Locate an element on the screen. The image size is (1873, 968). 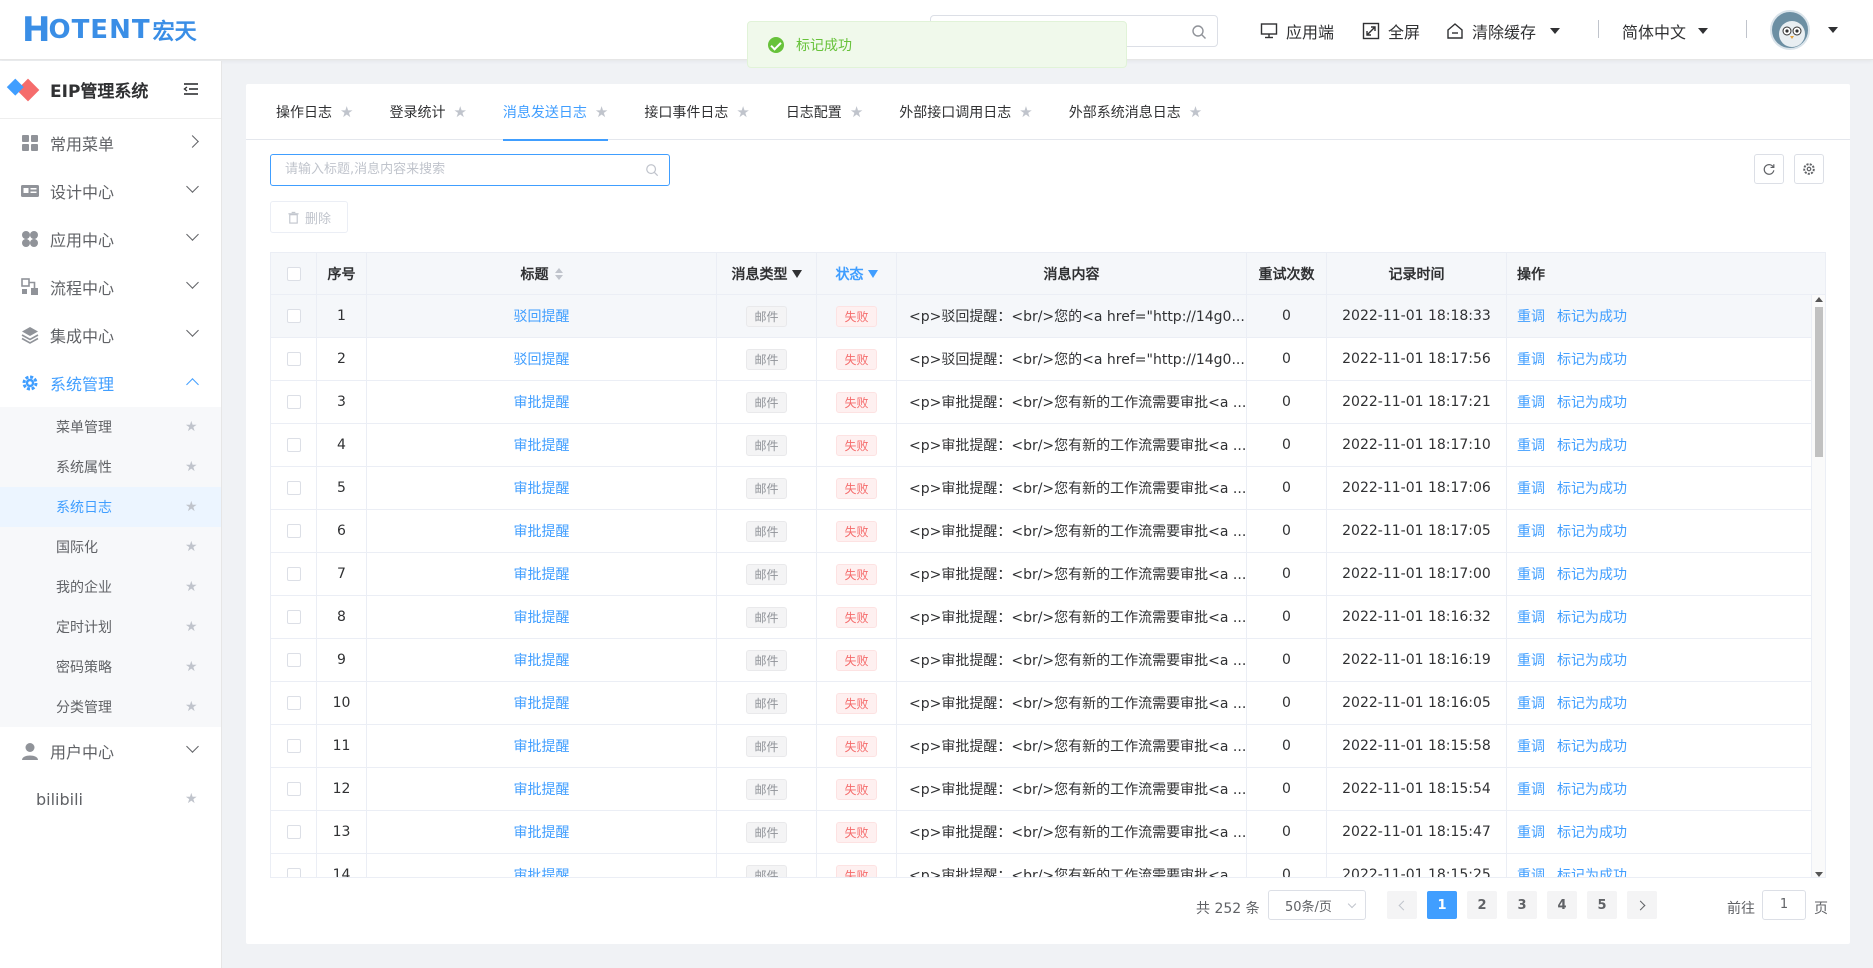
tab-external-system-message-log: 外部系统消息日志 ★ is located at coordinates (1135, 112).